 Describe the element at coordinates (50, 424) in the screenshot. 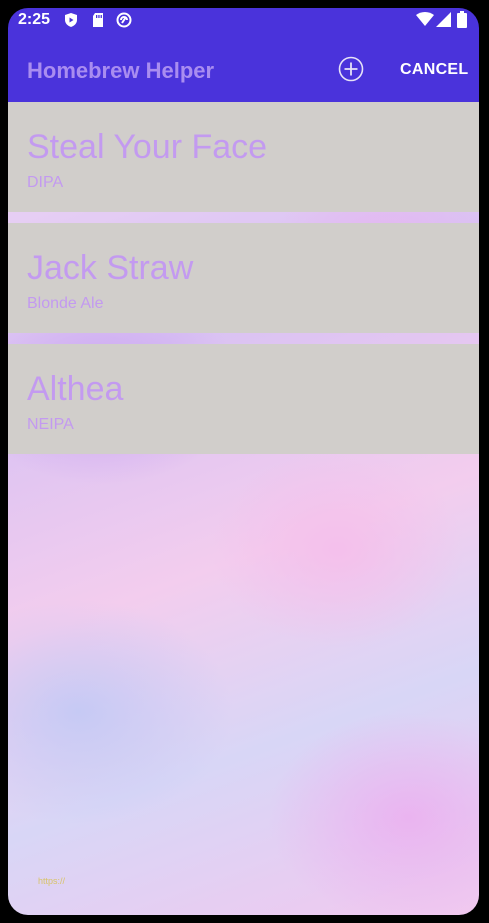

I see `beer-style: NEIPA` at that location.